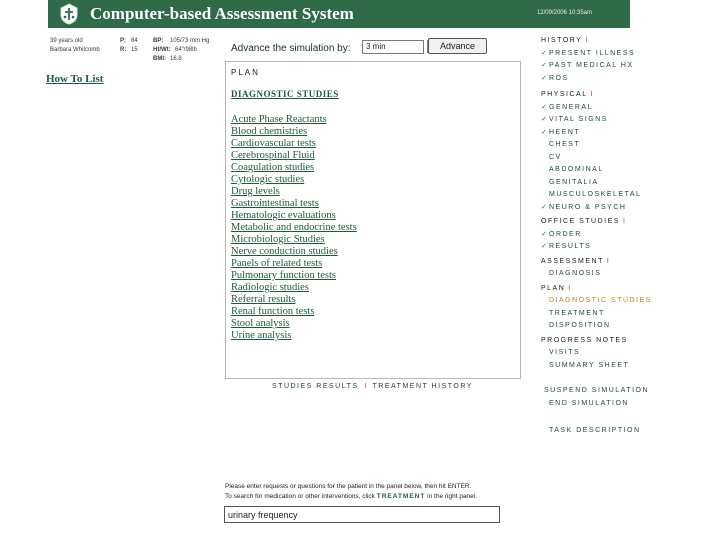  I want to click on nav-visits: VISITS, so click(596, 353).